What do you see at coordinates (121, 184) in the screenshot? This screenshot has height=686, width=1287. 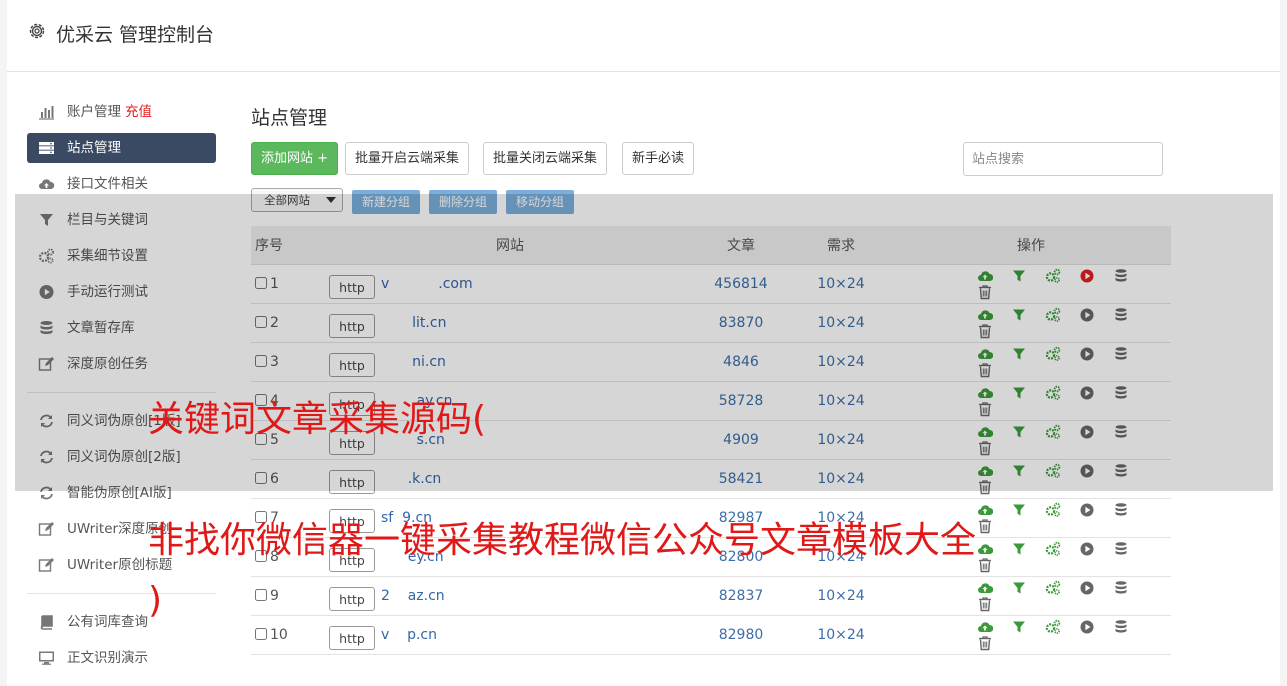 I see `sidebar-item-interface-files: 接口文件相关` at bounding box center [121, 184].